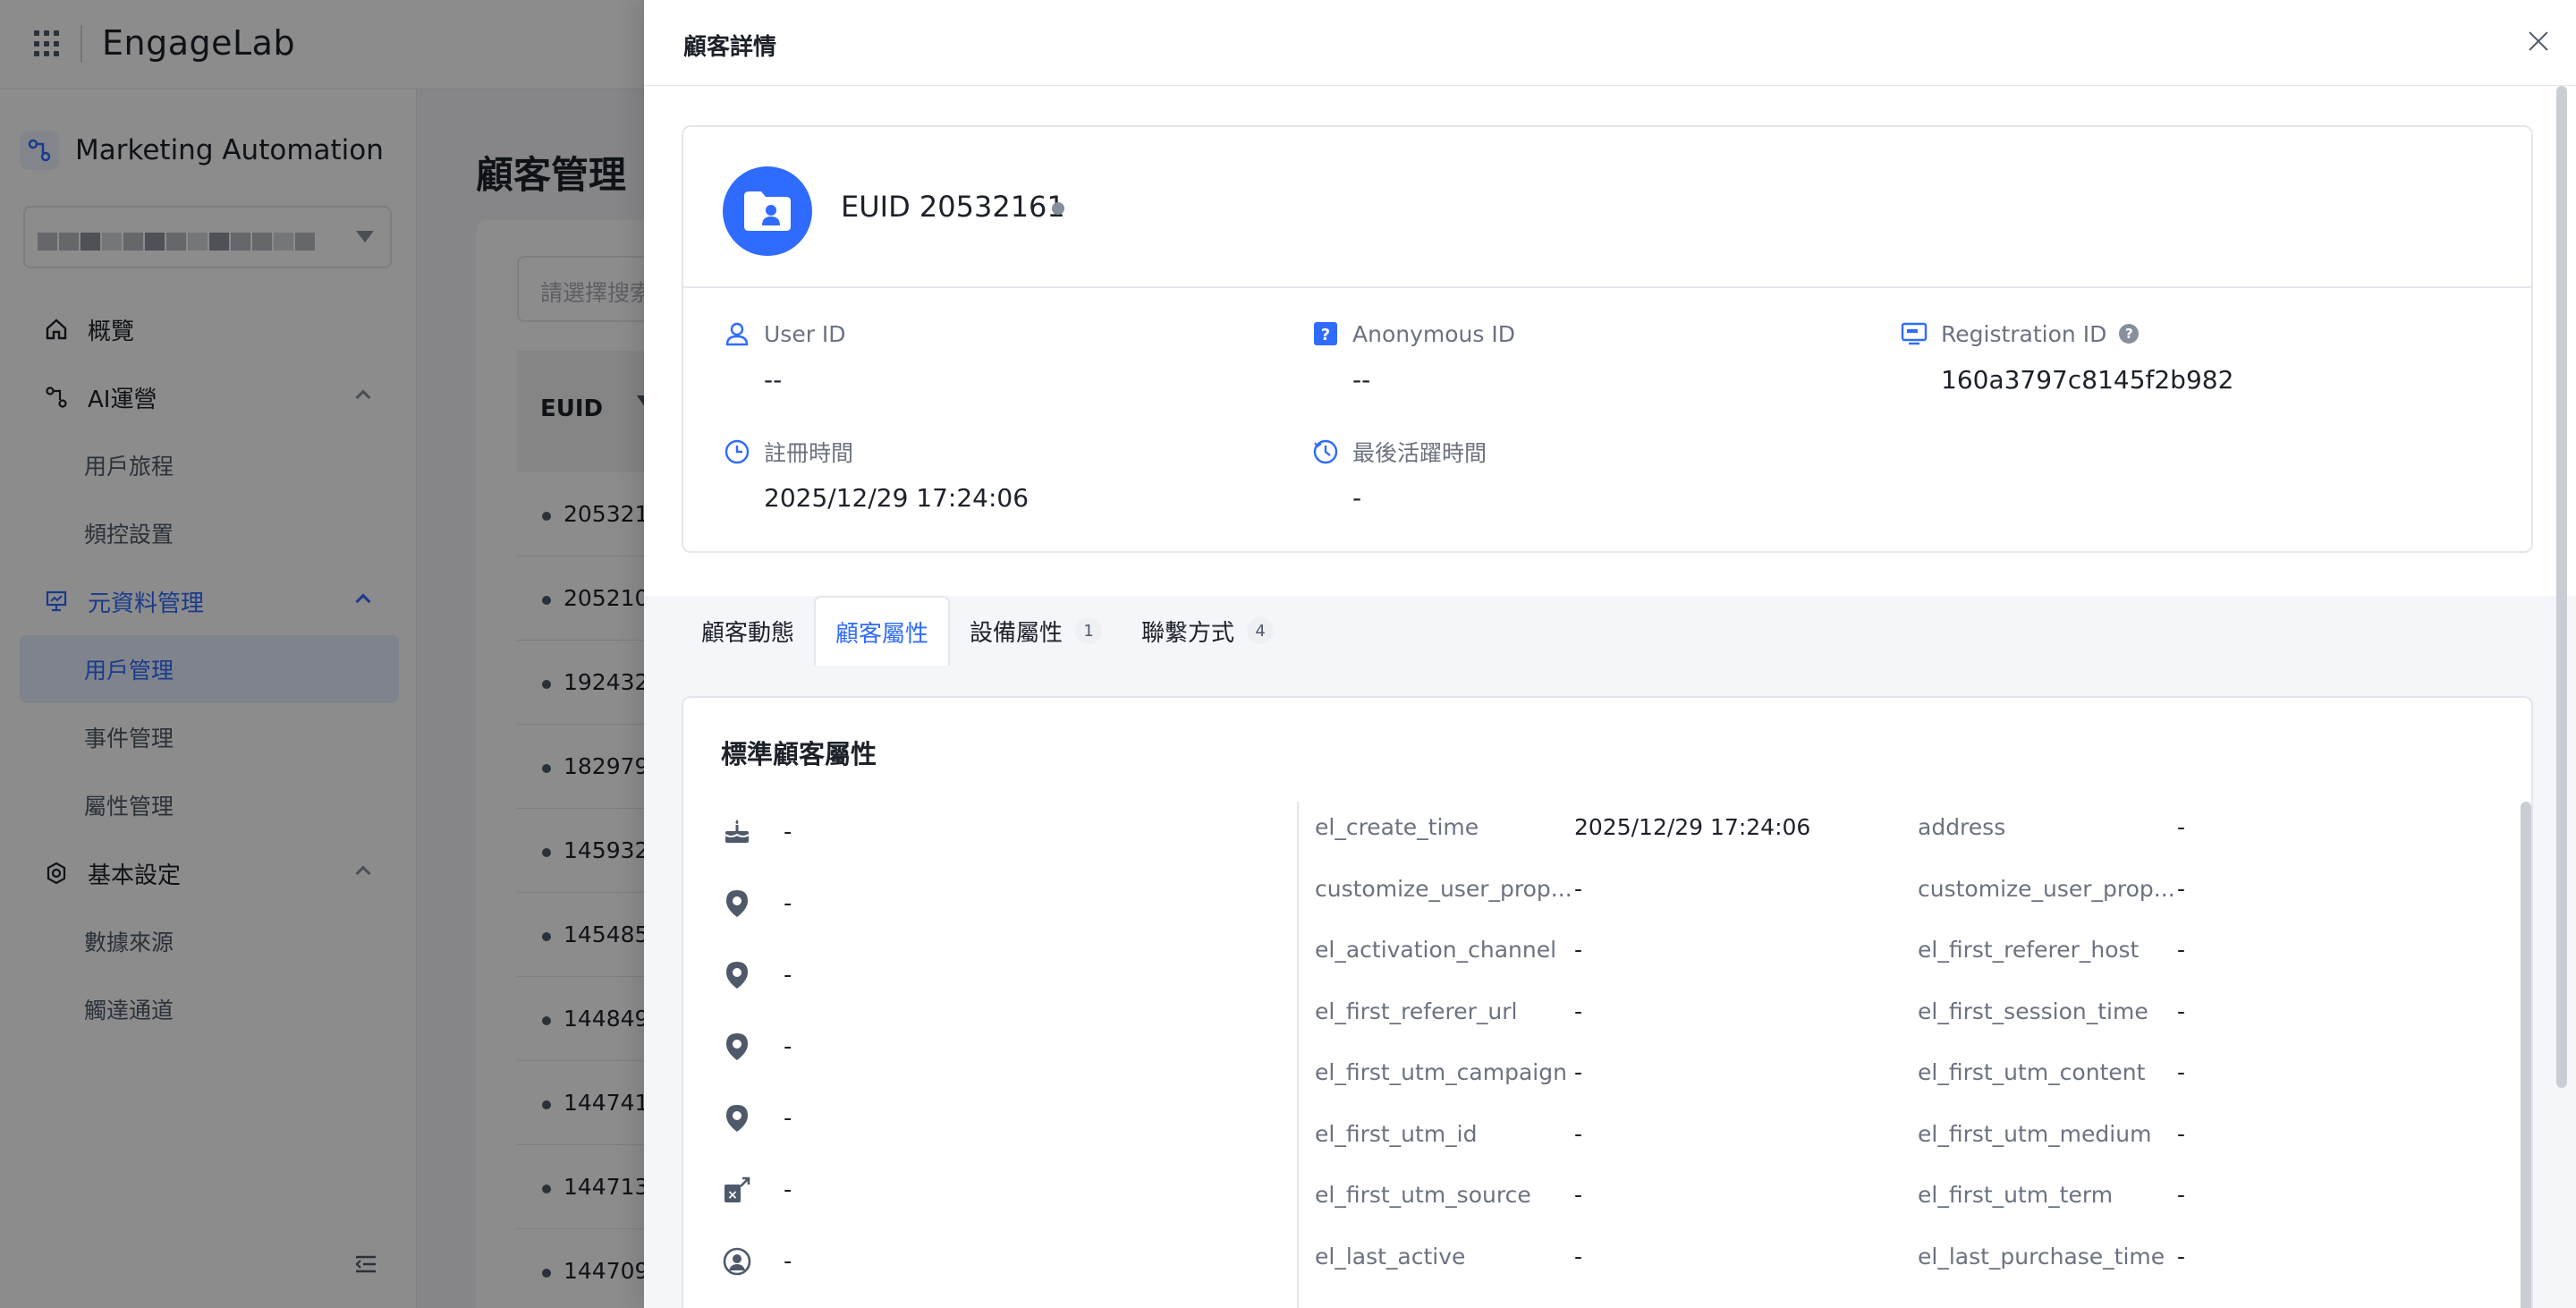 The image size is (2576, 1308). What do you see at coordinates (2129, 334) in the screenshot?
I see `help-icon: ?` at bounding box center [2129, 334].